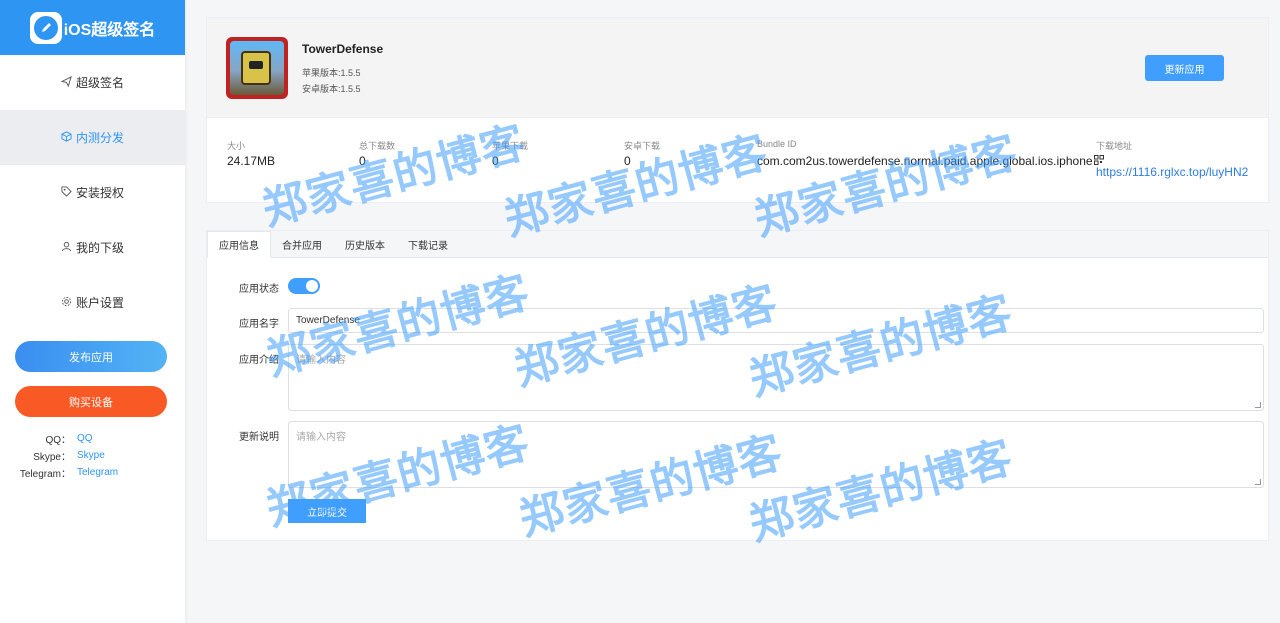 Image resolution: width=1280 pixels, height=623 pixels. I want to click on submit-button: 立即提交, so click(327, 511).